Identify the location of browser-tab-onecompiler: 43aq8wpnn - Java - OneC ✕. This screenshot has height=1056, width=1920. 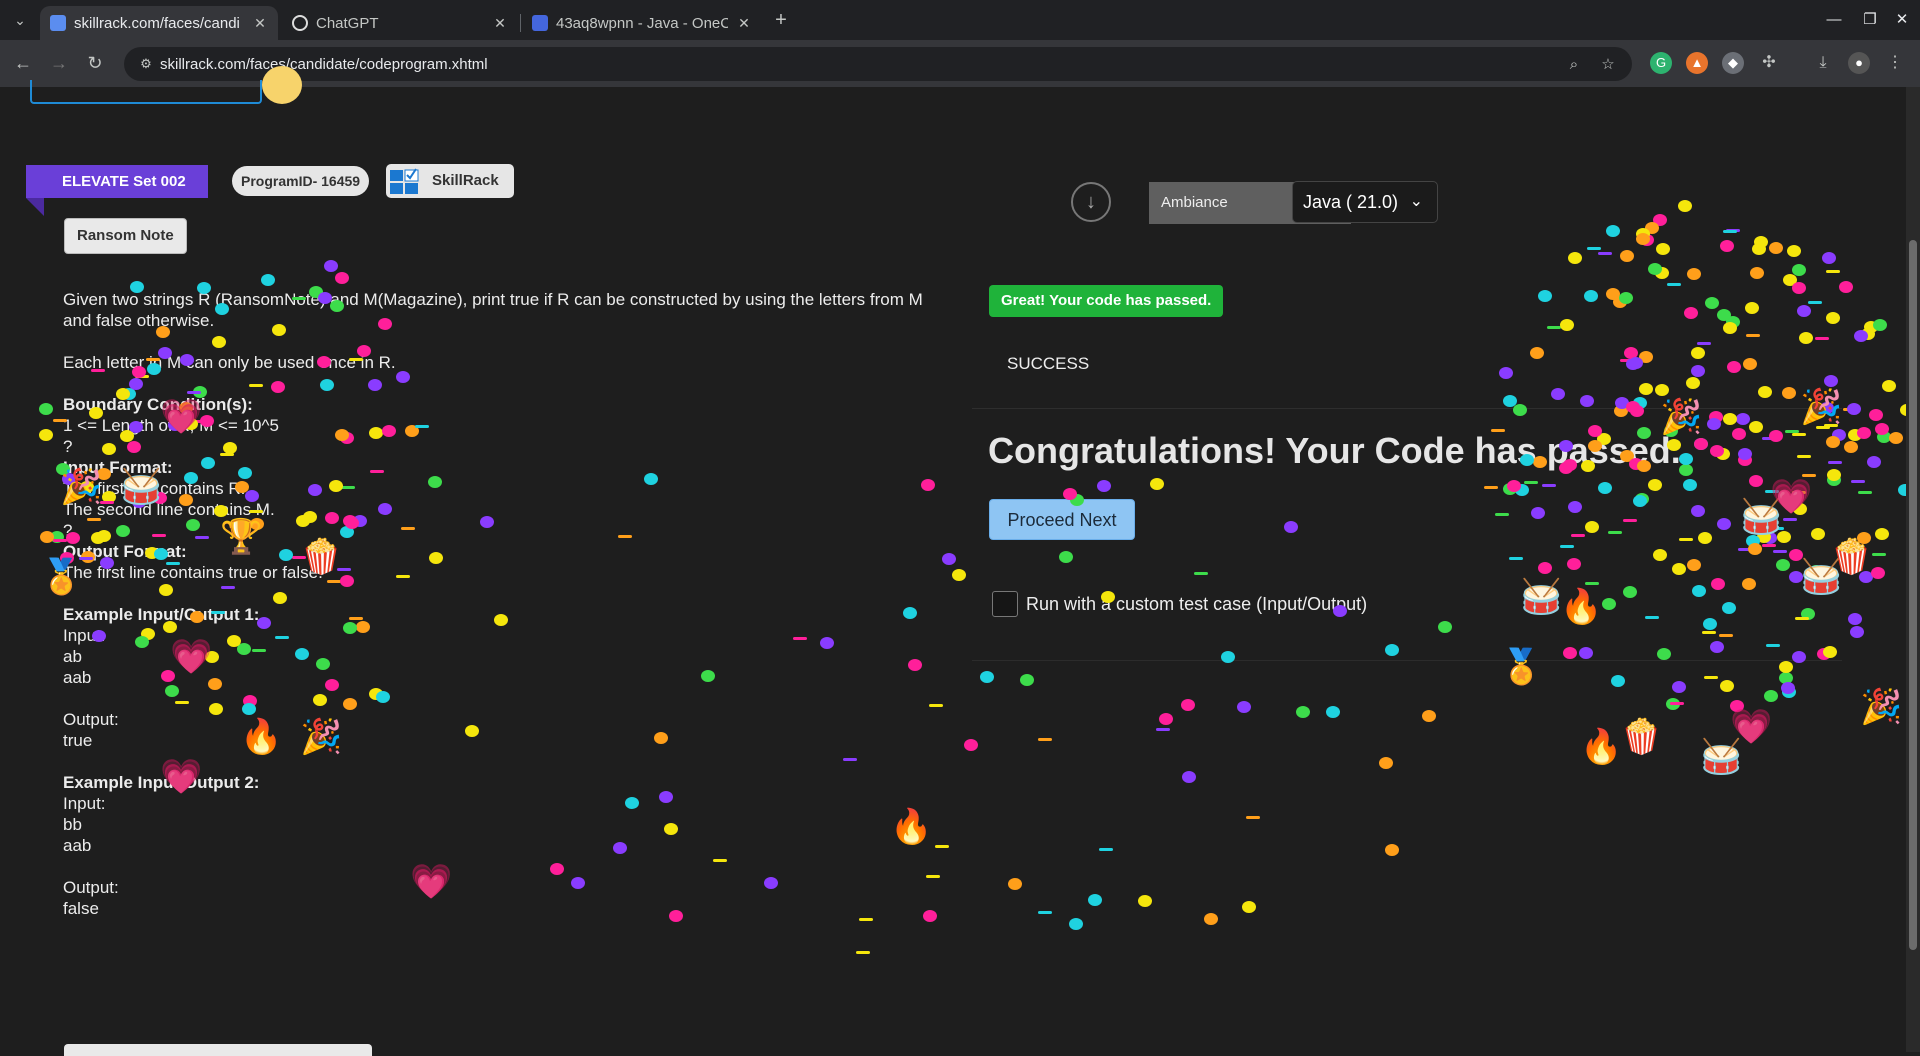
(642, 23).